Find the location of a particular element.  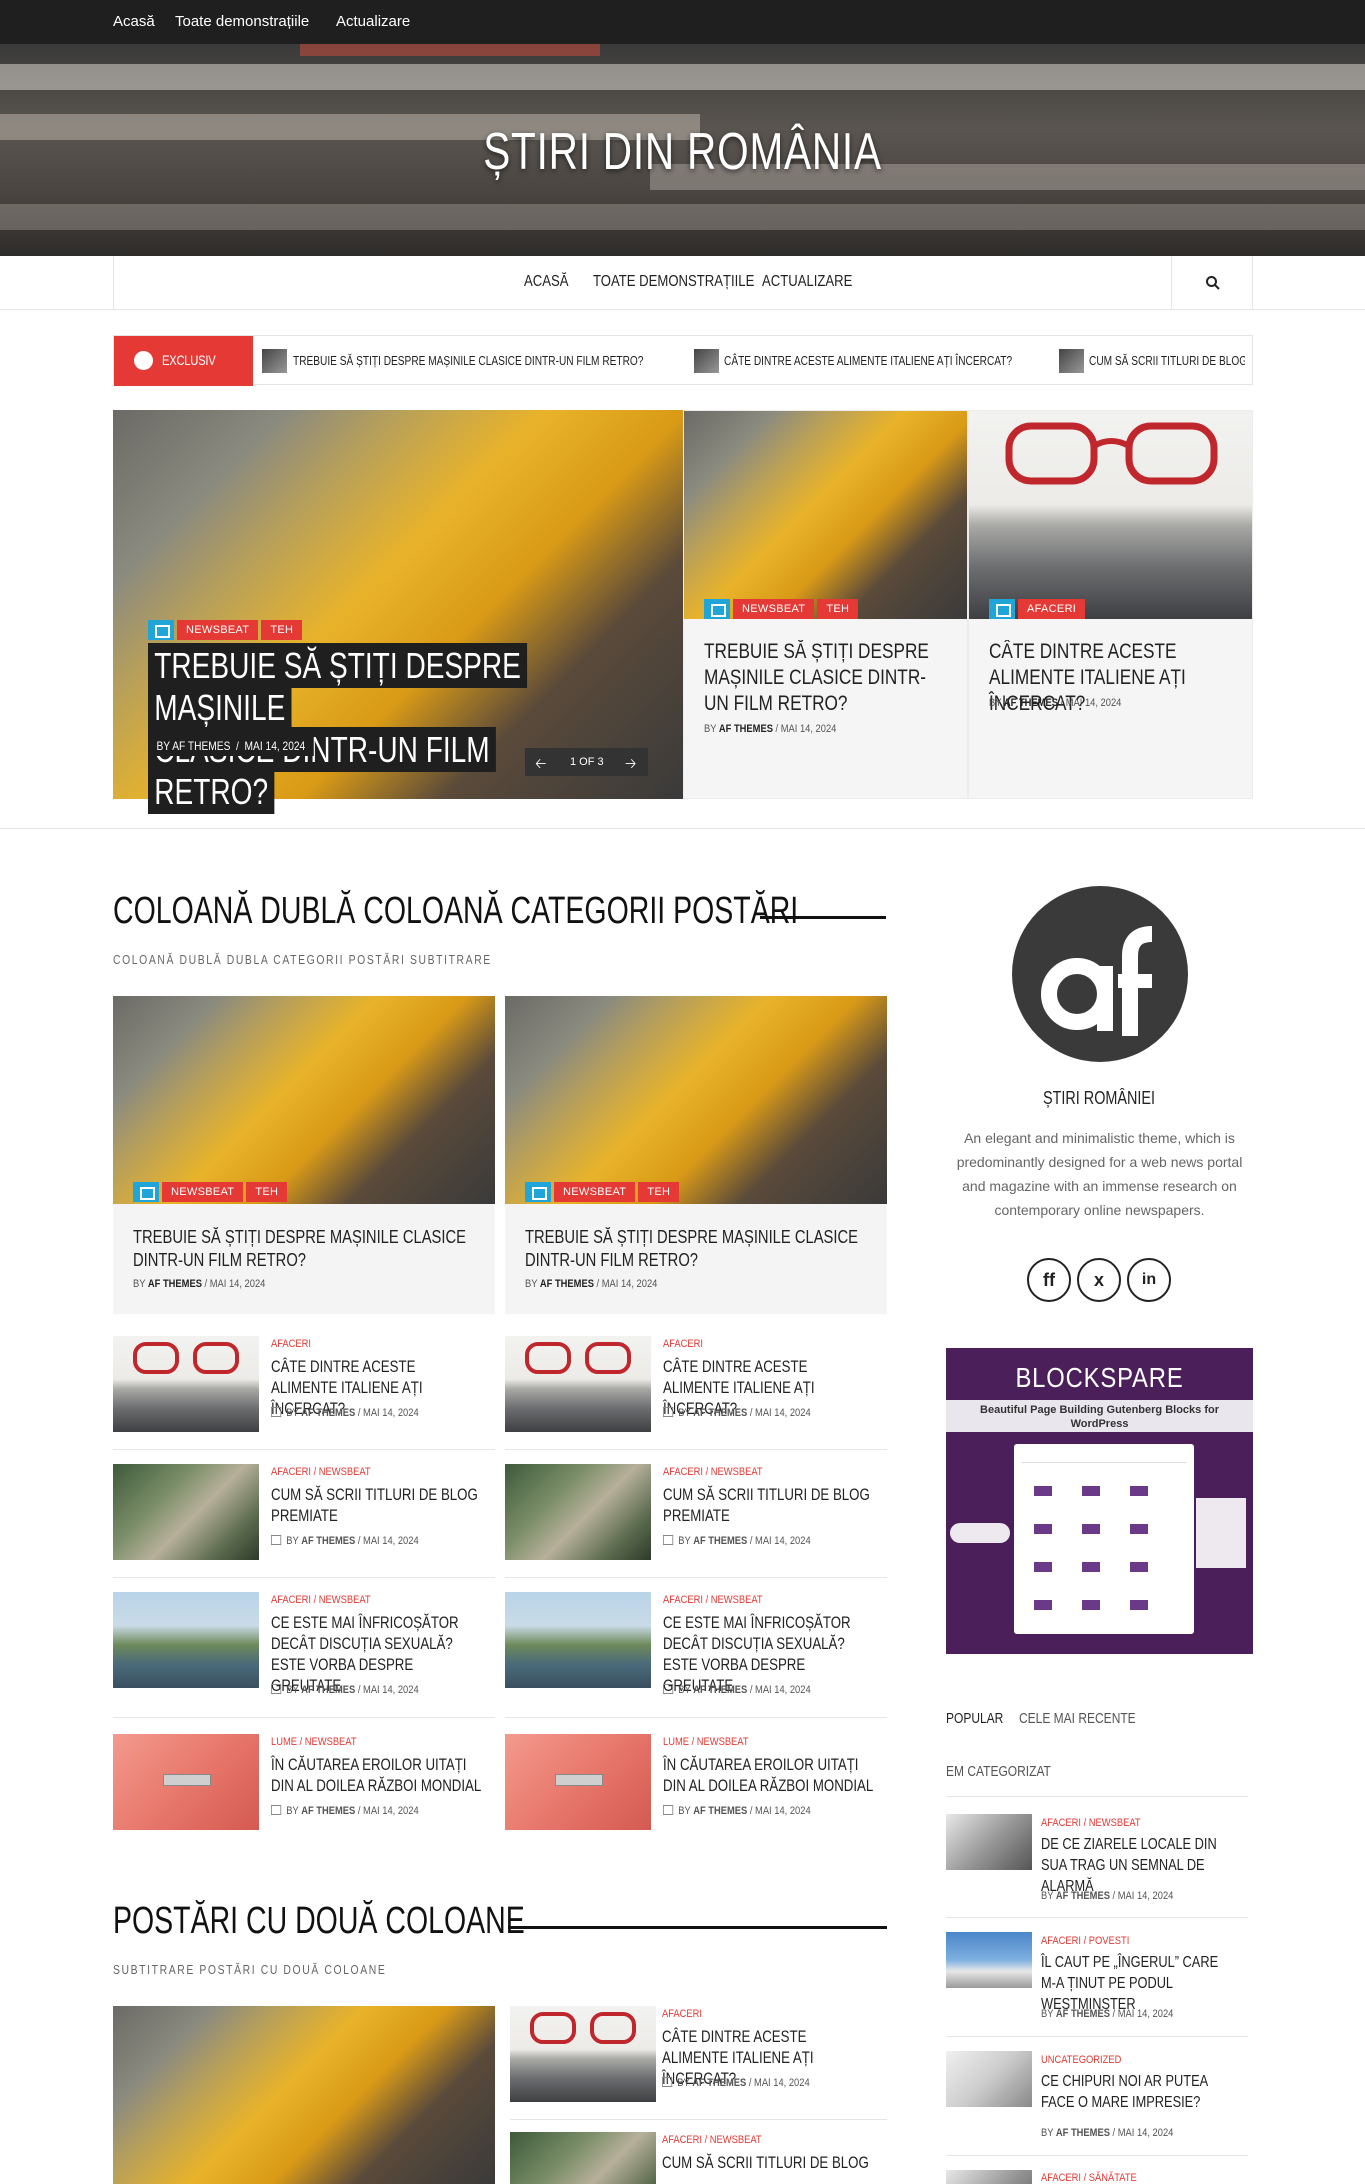

tab-recent: CELE MAI RECENTE is located at coordinates (1077, 1718).